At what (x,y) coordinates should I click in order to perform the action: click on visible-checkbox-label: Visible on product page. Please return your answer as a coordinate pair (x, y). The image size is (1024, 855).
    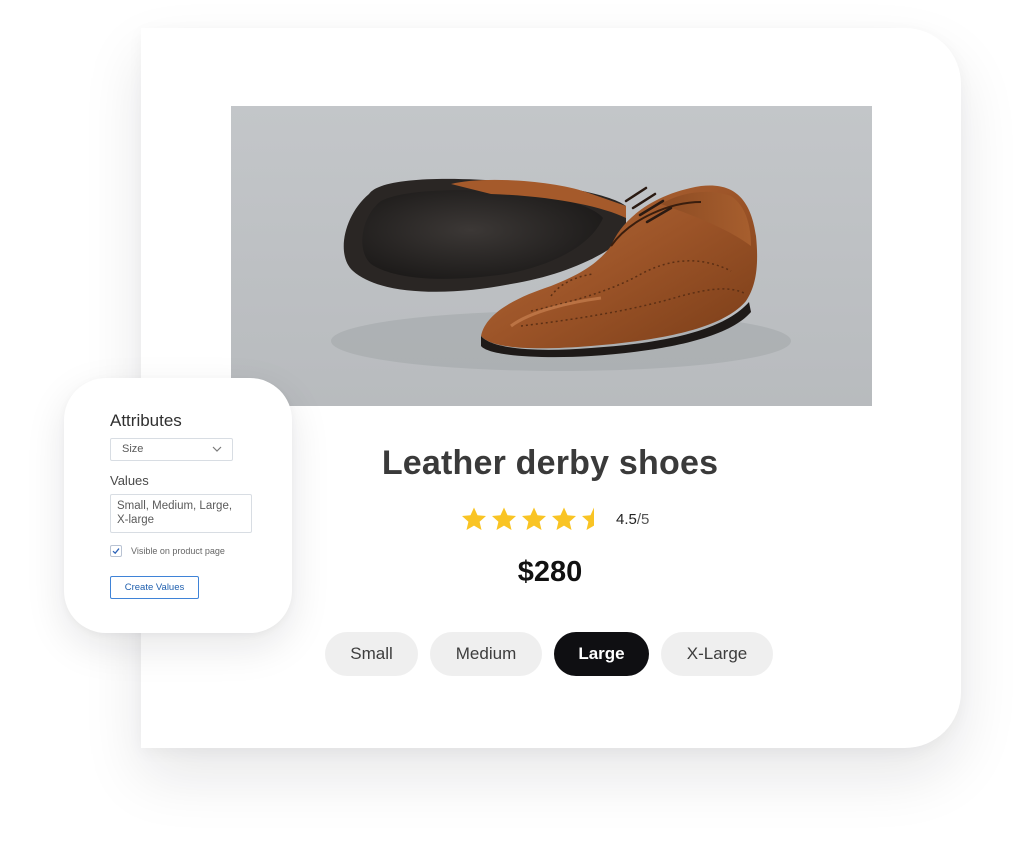
    Looking at the image, I should click on (178, 551).